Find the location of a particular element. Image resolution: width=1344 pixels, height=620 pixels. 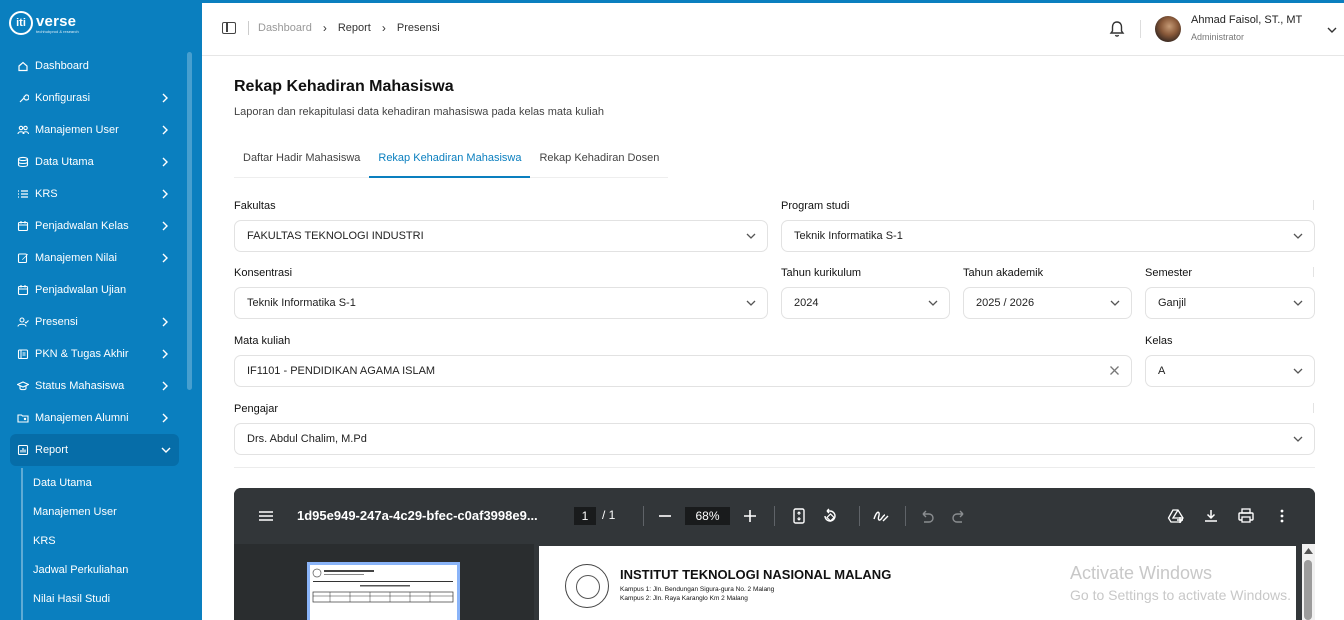

sidebar-item-manajemen-nilai: Manajemen Nilai is located at coordinates (95, 258).